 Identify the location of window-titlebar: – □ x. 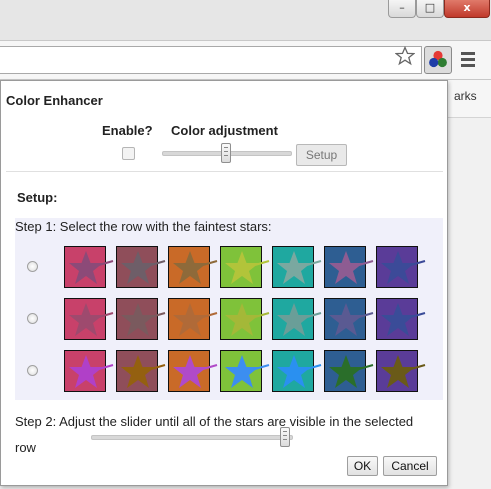
(245, 20).